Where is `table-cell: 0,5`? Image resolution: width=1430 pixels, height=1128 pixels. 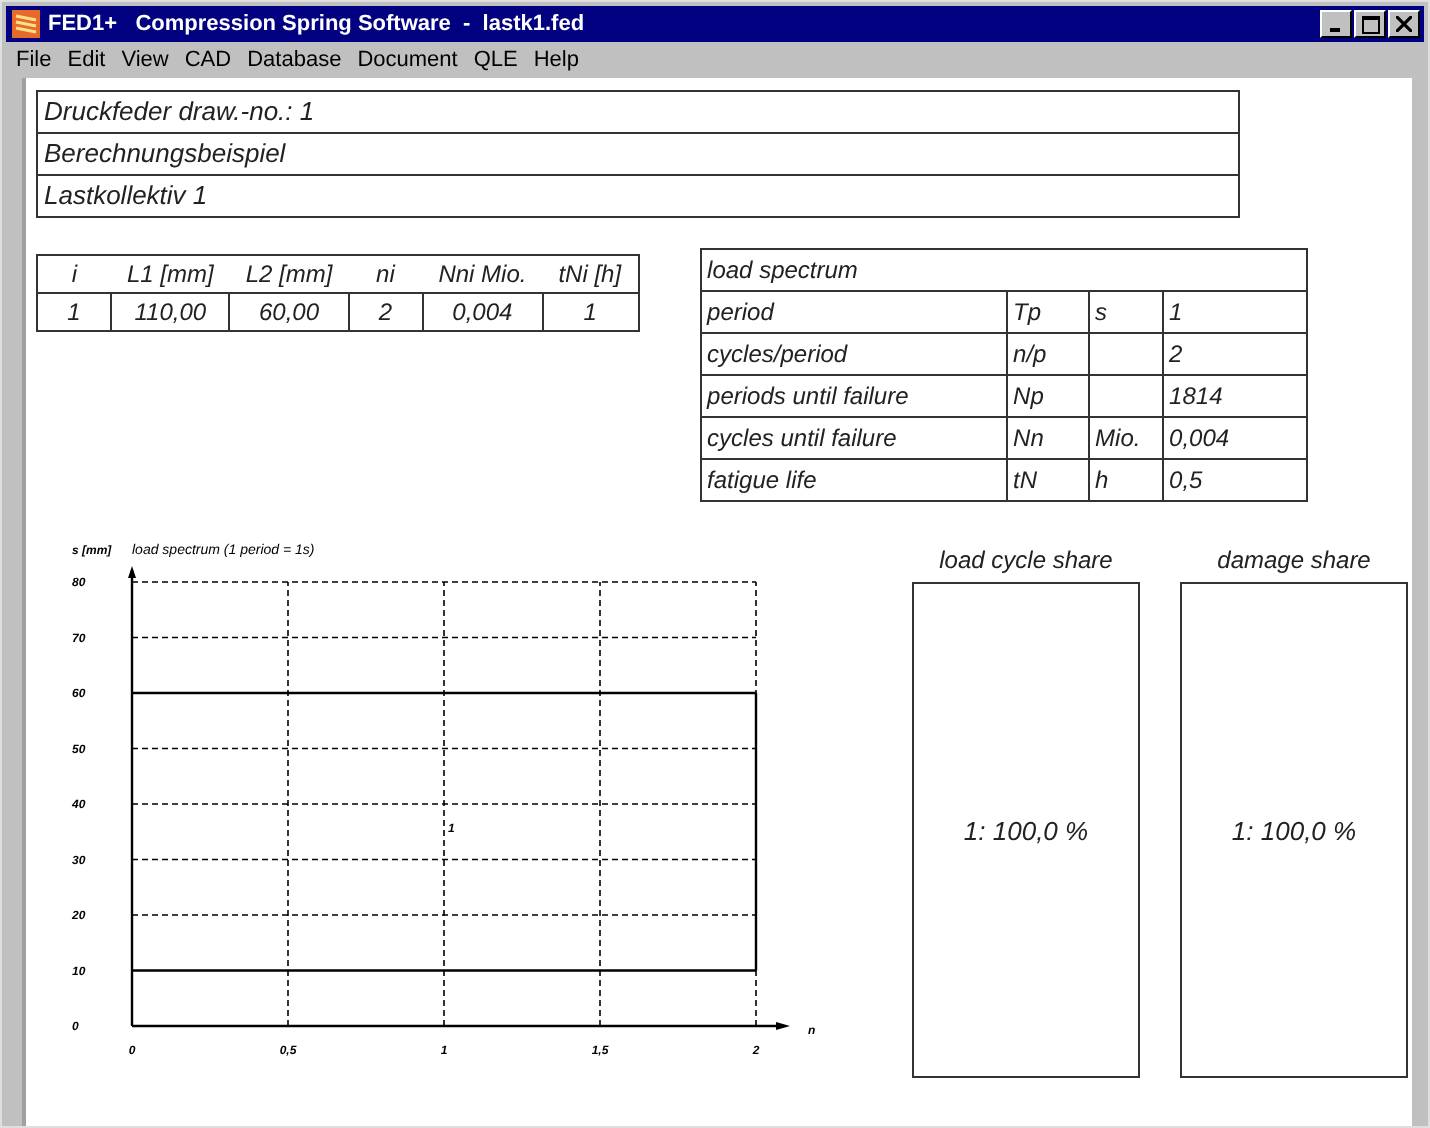
table-cell: 0,5 is located at coordinates (1234, 480).